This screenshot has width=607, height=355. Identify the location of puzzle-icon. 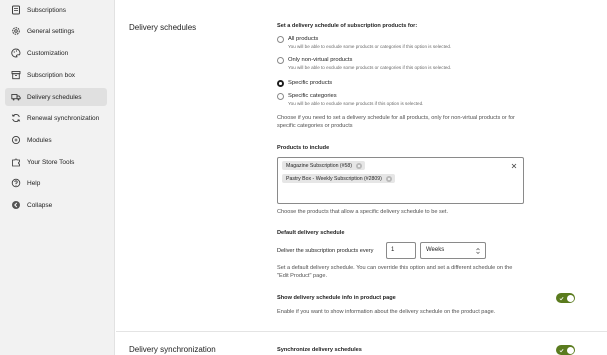
(16, 162).